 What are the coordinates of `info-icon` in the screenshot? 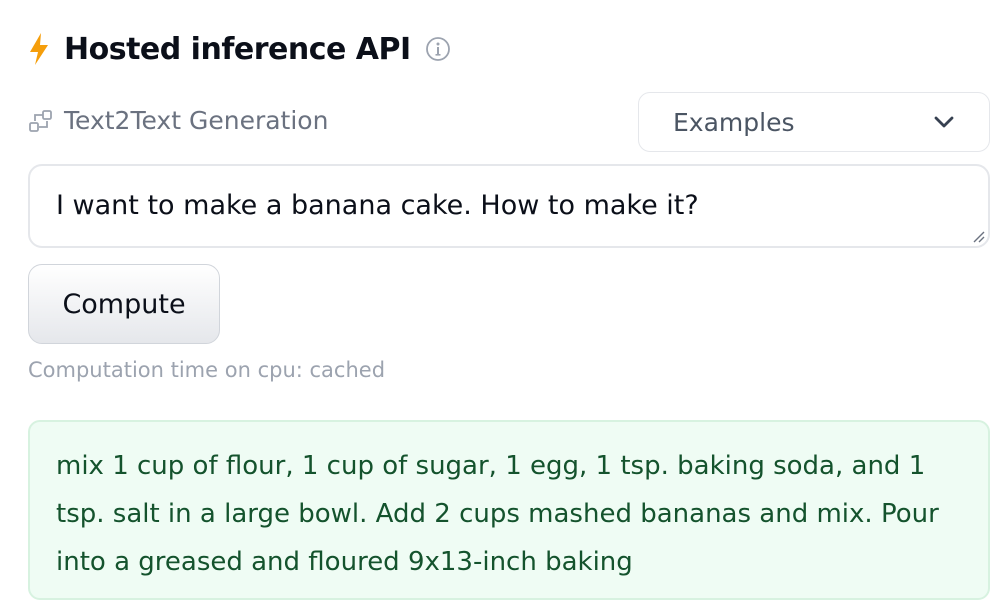 It's located at (438, 49).